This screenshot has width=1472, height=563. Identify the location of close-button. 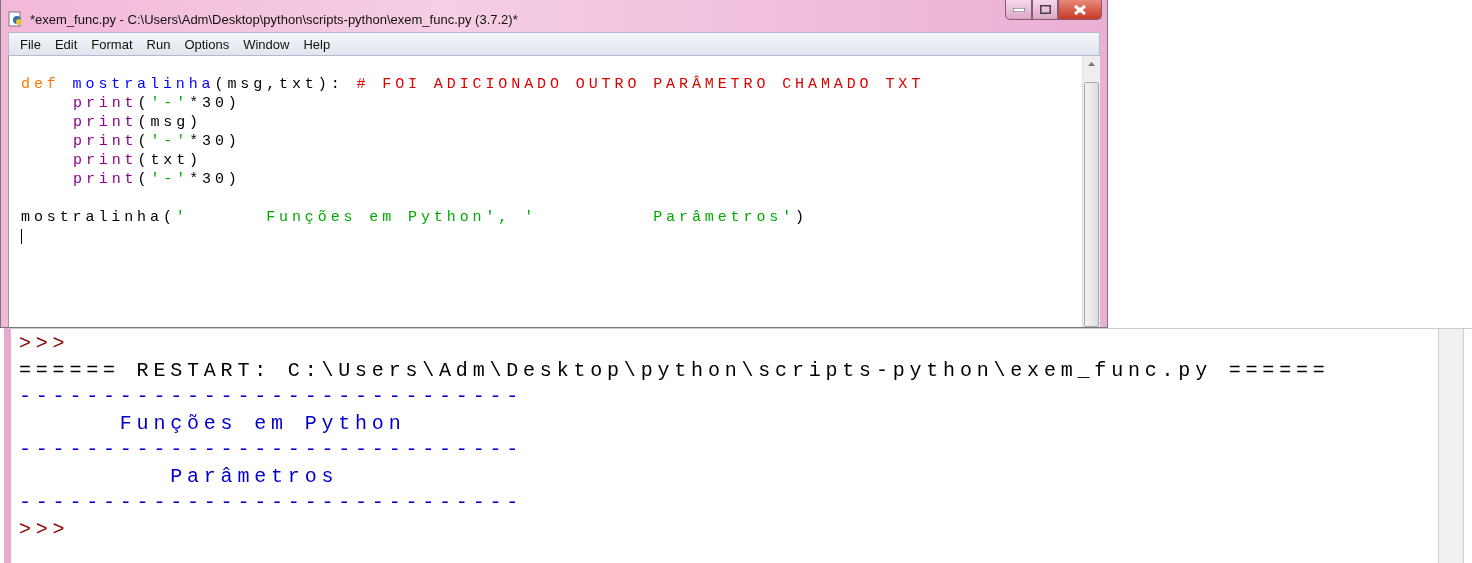
(1080, 10).